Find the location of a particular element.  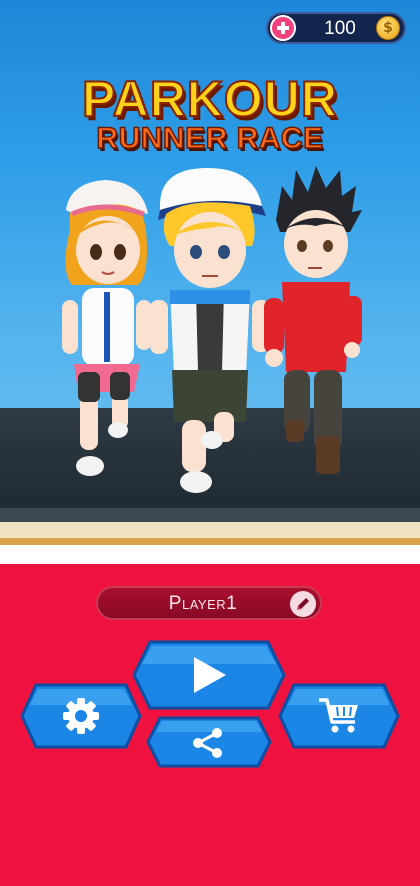

play-icon is located at coordinates (210, 675).